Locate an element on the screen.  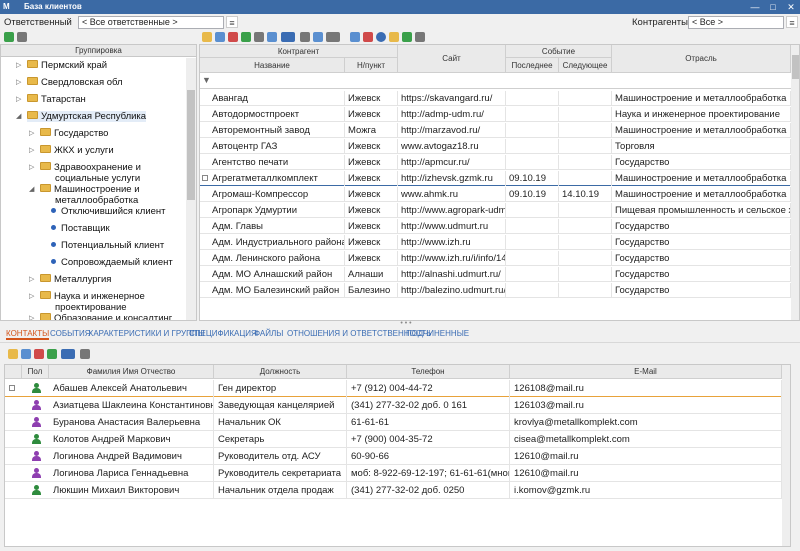
tree-node: ▷ Государство is located at coordinates (68, 133).